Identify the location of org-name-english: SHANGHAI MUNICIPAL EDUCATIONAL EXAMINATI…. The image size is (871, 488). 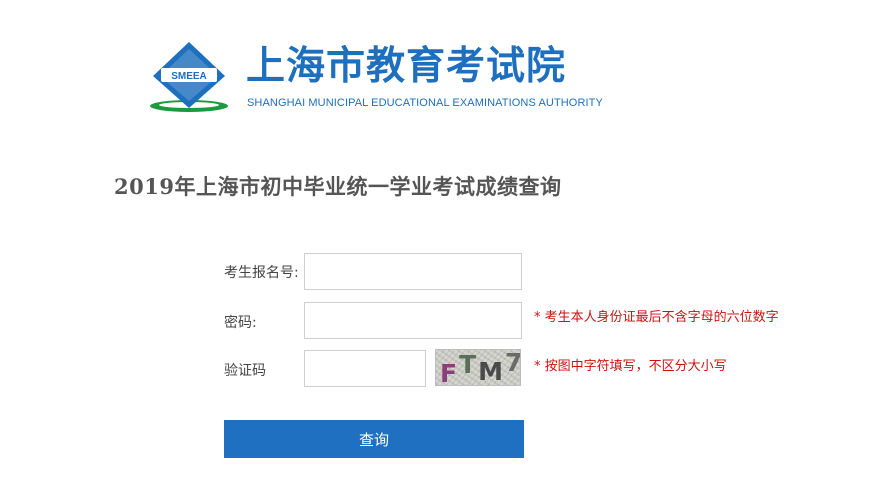
(425, 103).